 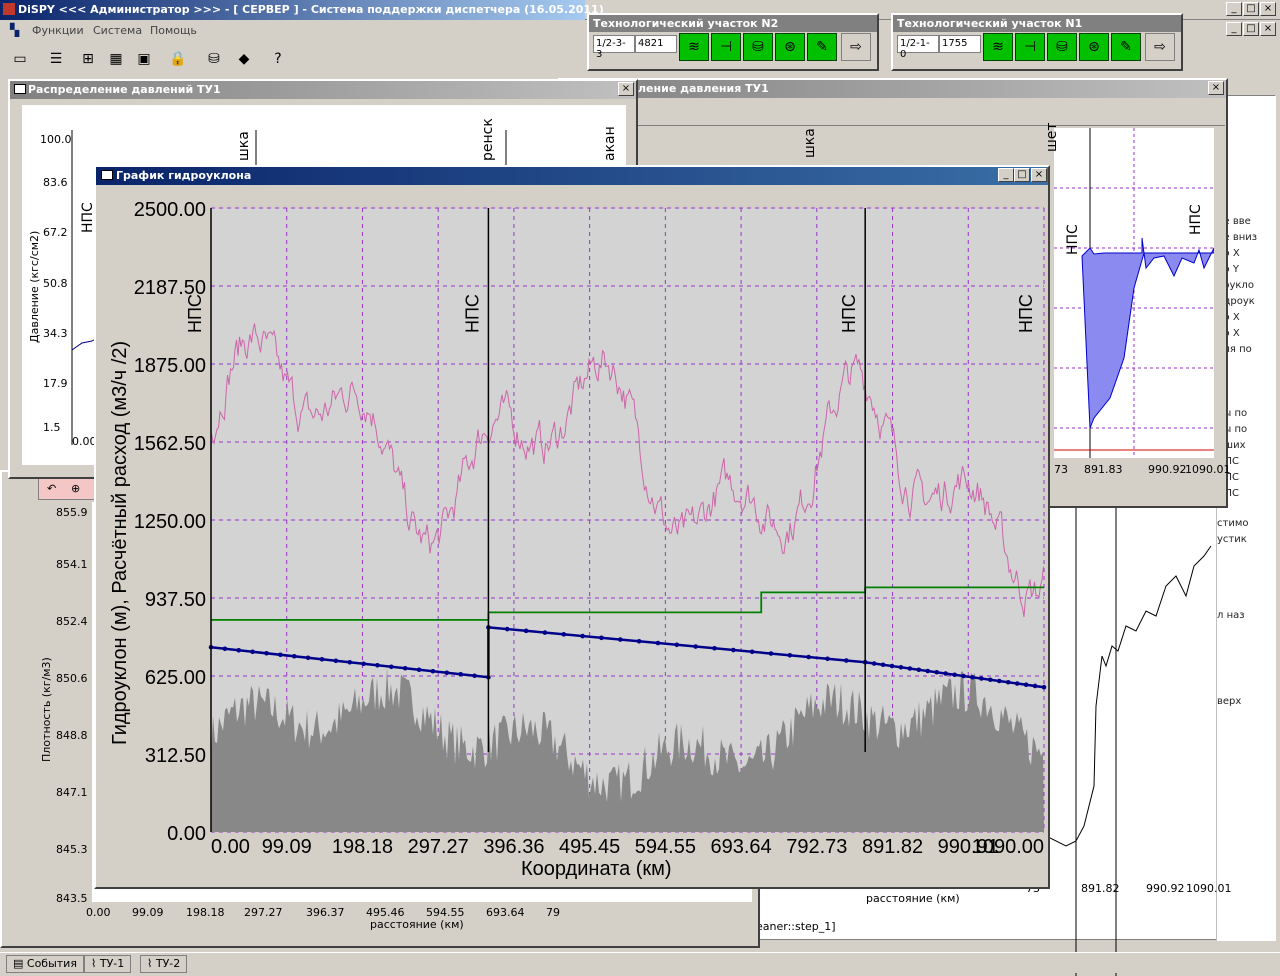 What do you see at coordinates (75, 488) in the screenshot?
I see `zoom-icon: ⊕` at bounding box center [75, 488].